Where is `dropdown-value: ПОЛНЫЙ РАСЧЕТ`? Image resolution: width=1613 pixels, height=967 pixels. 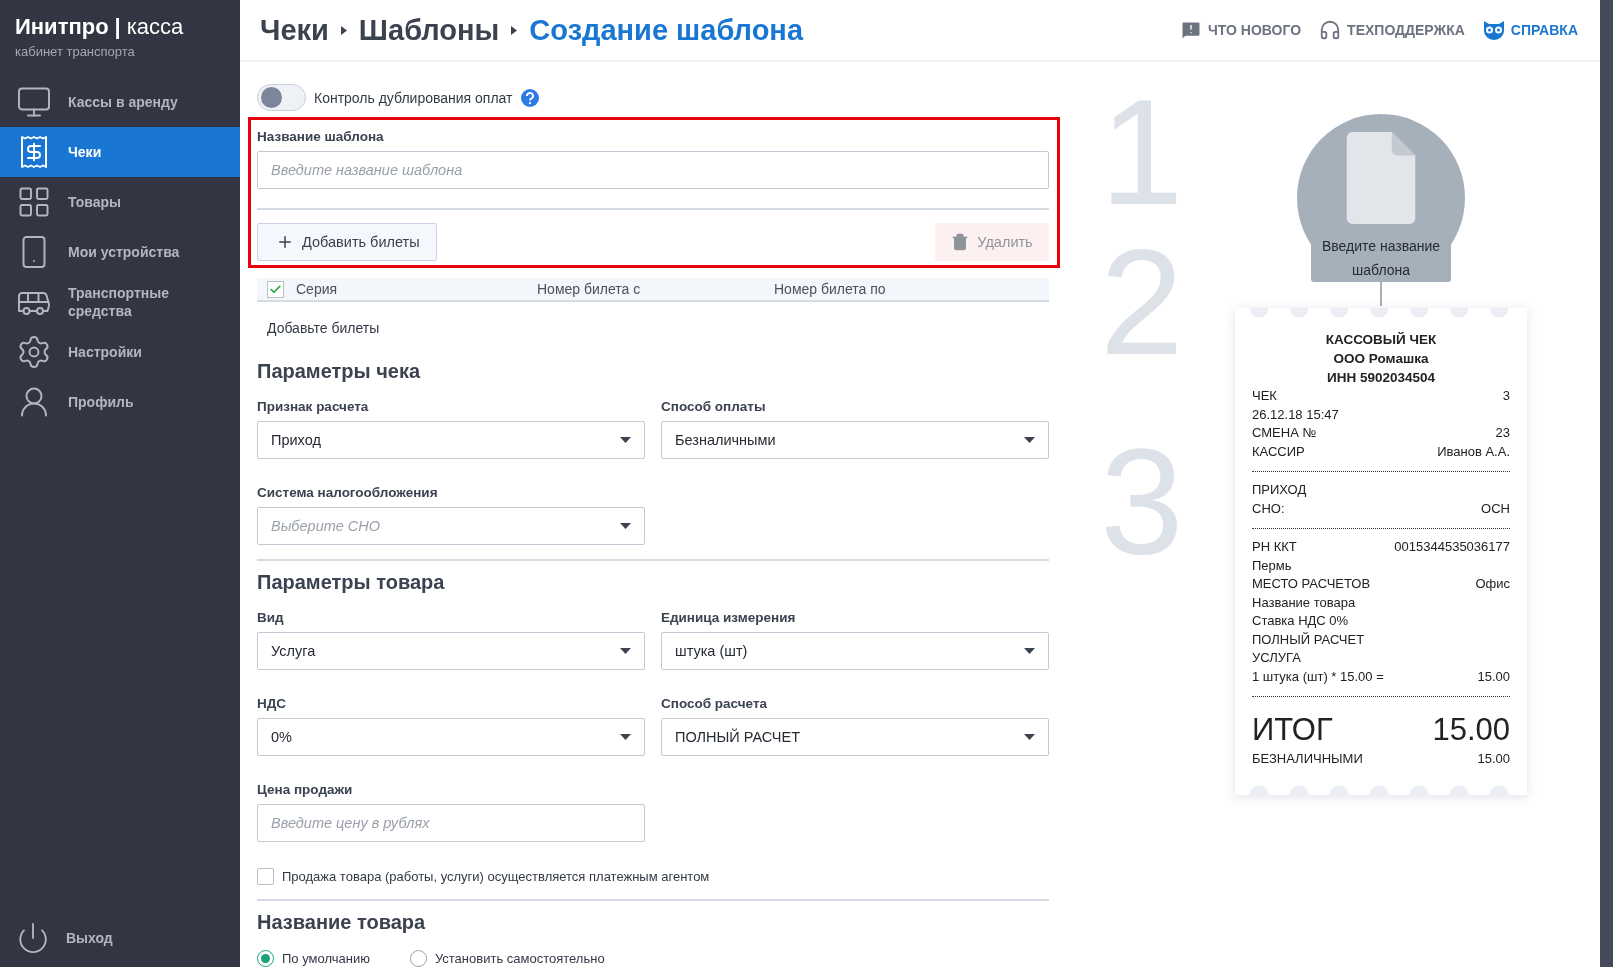
dropdown-value: ПОЛНЫЙ РАСЧЕТ is located at coordinates (738, 737).